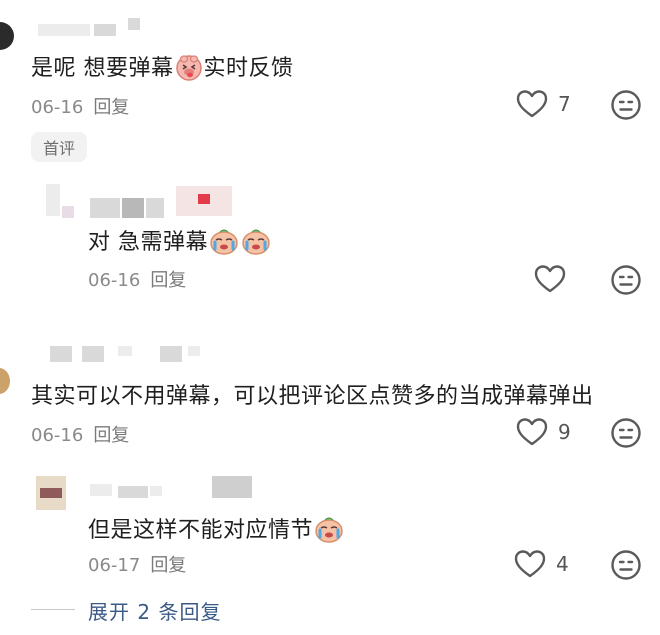  What do you see at coordinates (59, 147) in the screenshot?
I see `first-comment-badge: 首评` at bounding box center [59, 147].